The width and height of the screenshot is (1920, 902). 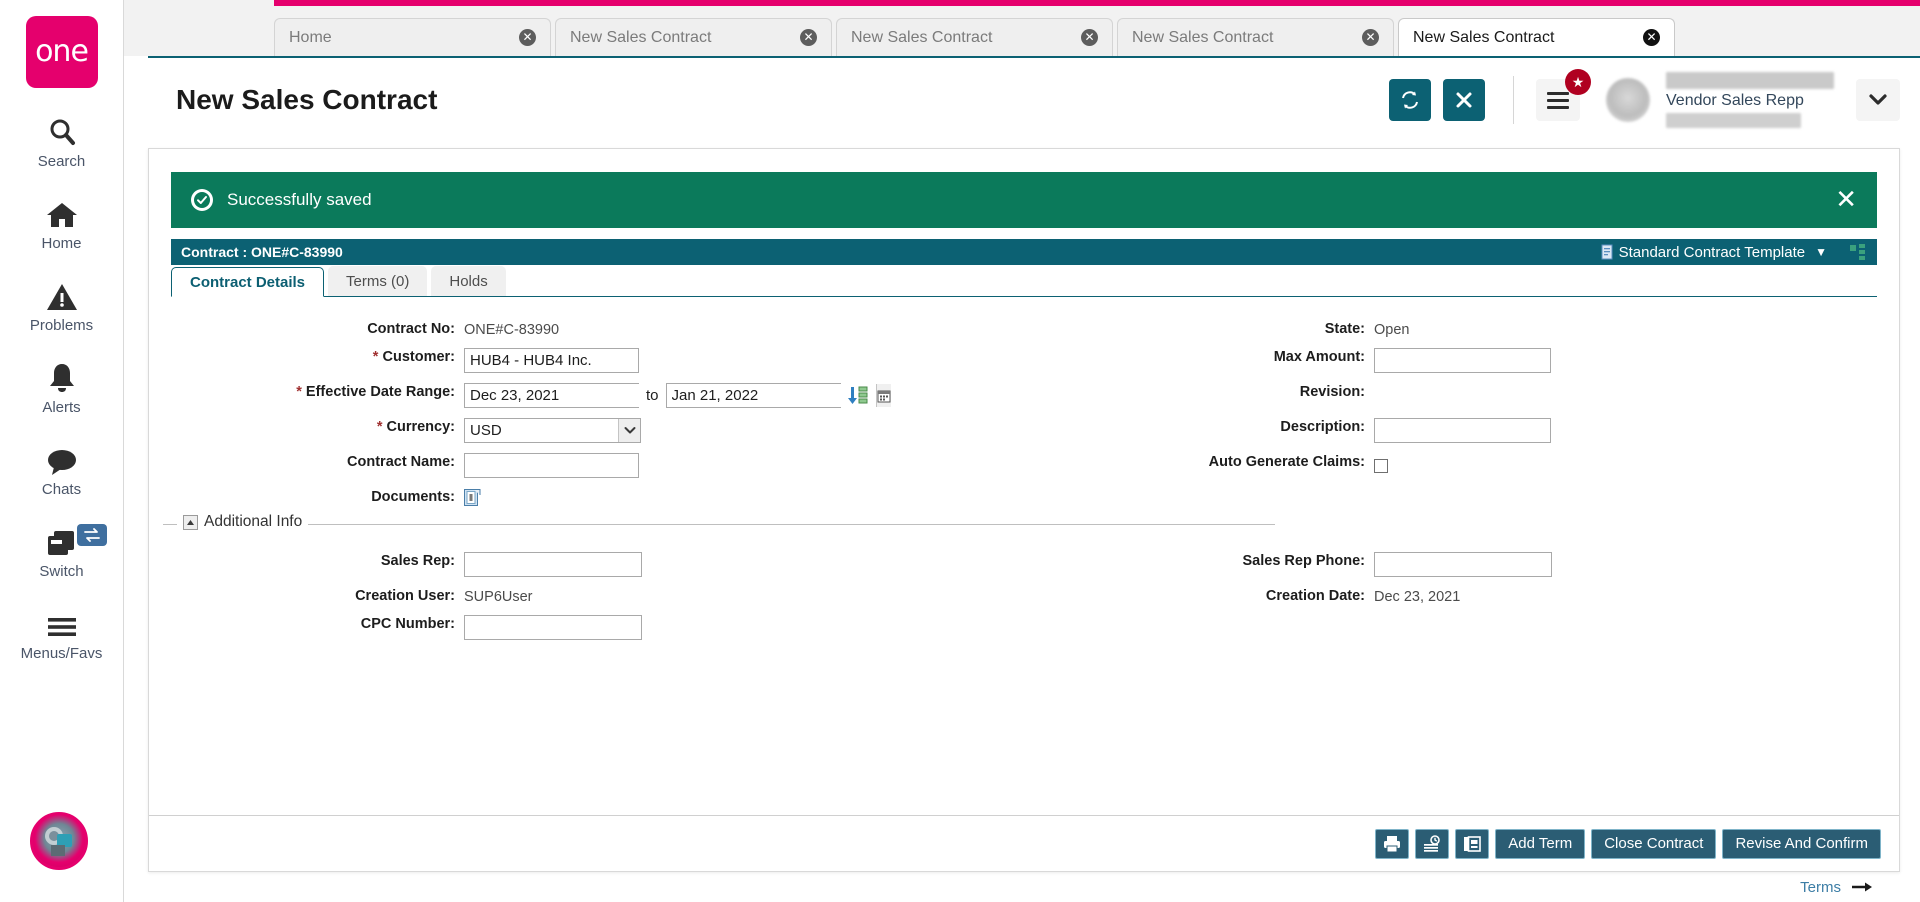 I want to click on calendar-icon, so click(x=883, y=395).